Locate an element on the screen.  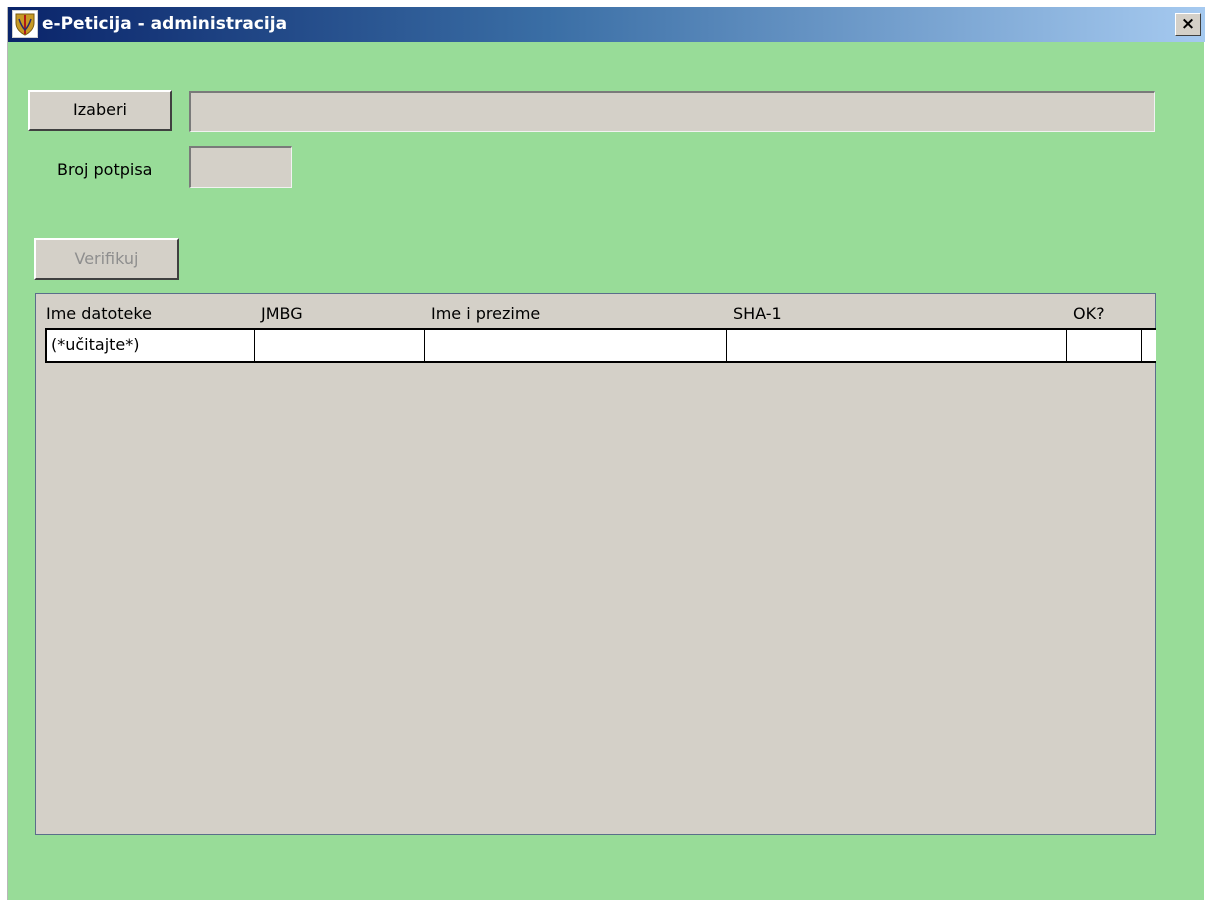
choose-file-button-label: Izaberi is located at coordinates (100, 109).